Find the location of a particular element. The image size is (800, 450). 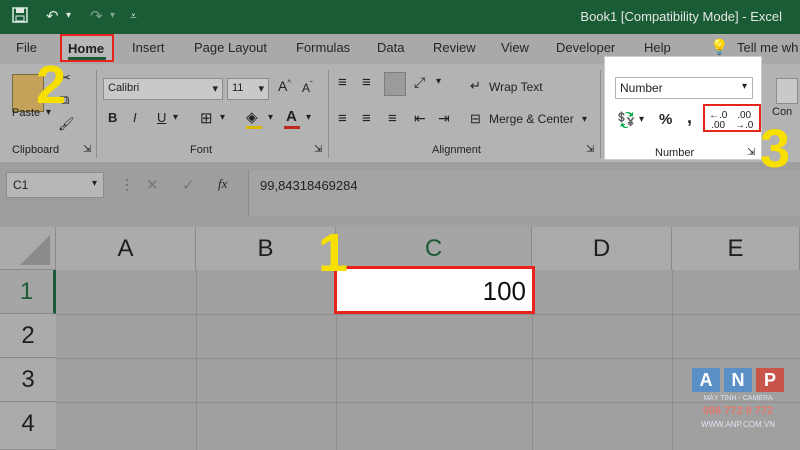

conditional-formatting-label: Con is located at coordinates (782, 112).